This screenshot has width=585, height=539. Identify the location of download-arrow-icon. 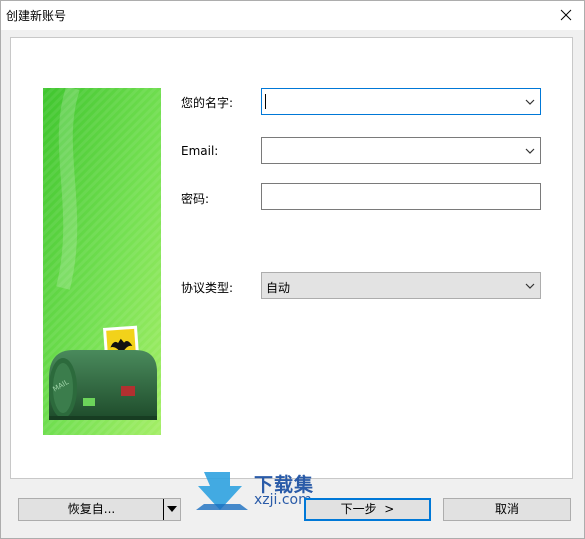
(222, 491).